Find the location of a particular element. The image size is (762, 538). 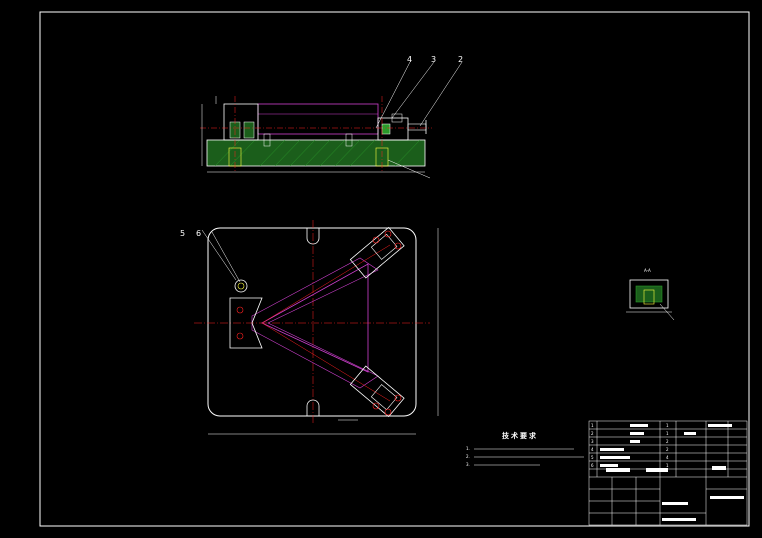

row-no-4: 4 is located at coordinates (592, 449).